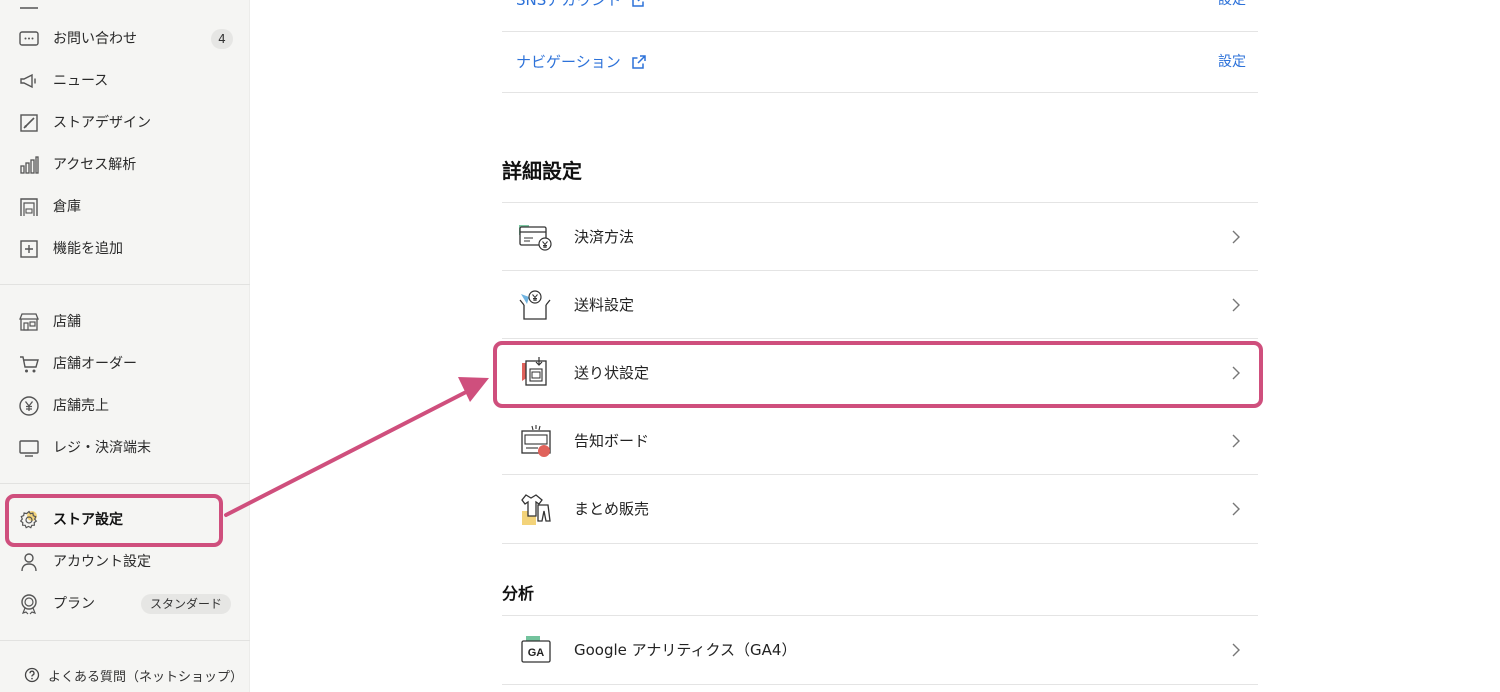 Image resolution: width=1500 pixels, height=692 pixels. I want to click on link-label: ナビゲーション, so click(568, 62).